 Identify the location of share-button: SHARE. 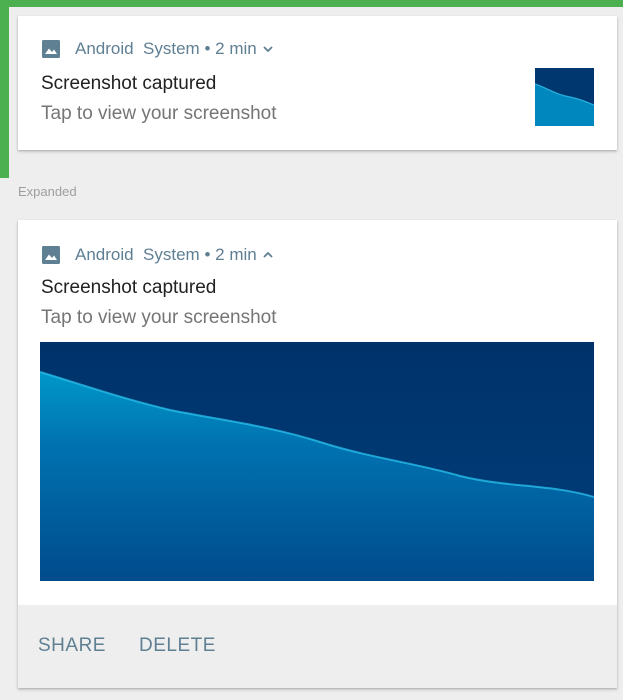
(72, 646).